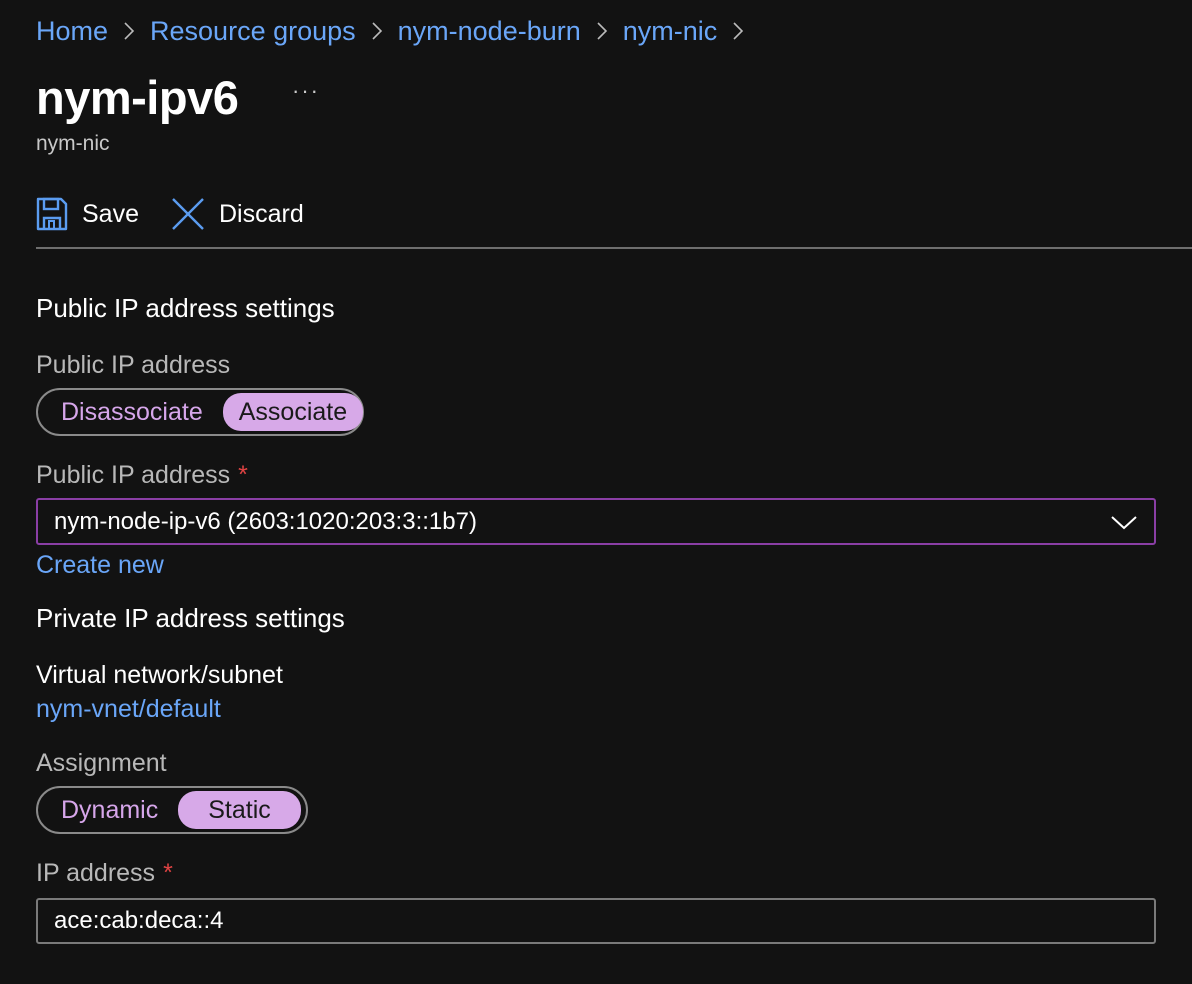 The height and width of the screenshot is (984, 1192). What do you see at coordinates (132, 412) in the screenshot?
I see `disassociate-option: Disassociate` at bounding box center [132, 412].